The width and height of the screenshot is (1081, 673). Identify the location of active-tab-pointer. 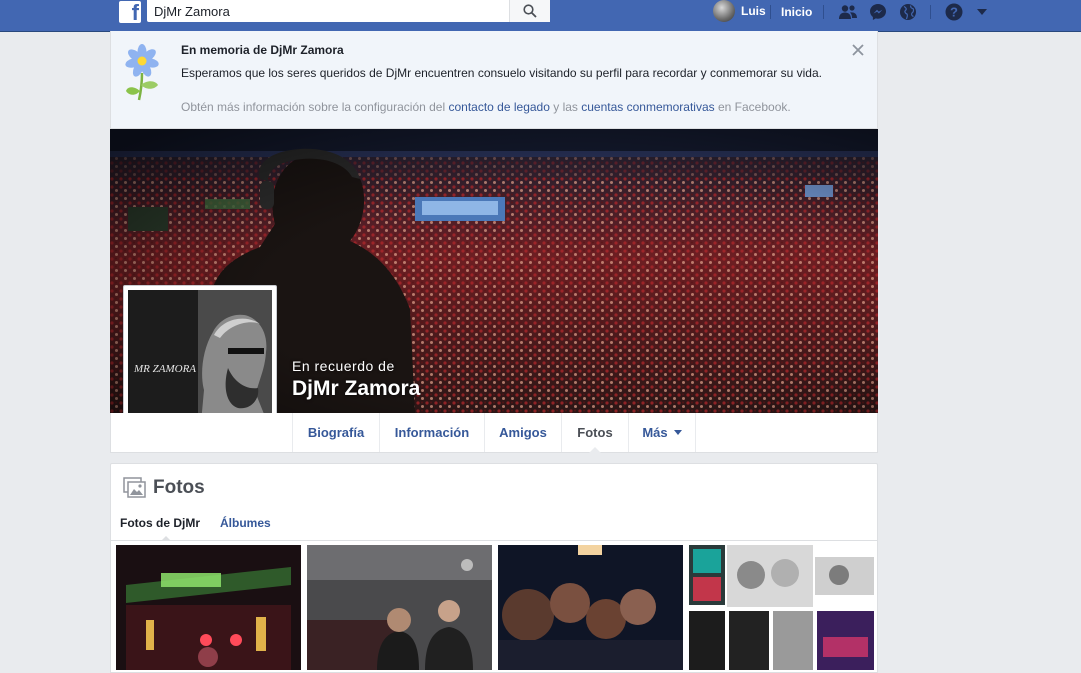
(595, 450).